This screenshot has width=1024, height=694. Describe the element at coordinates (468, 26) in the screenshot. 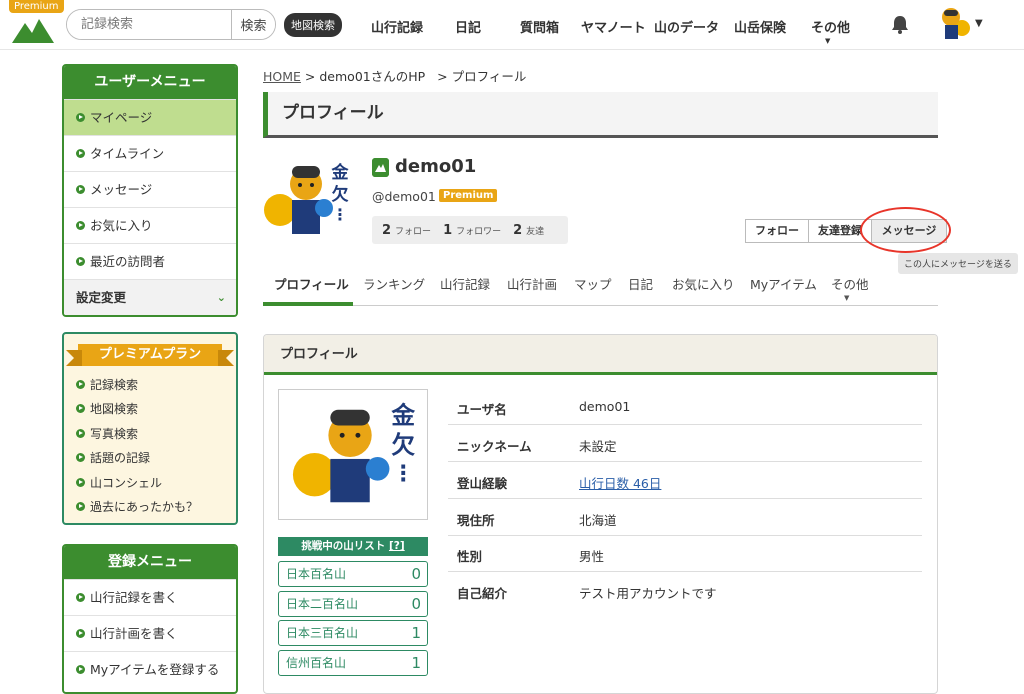

I see `nav-diary: 日記` at that location.